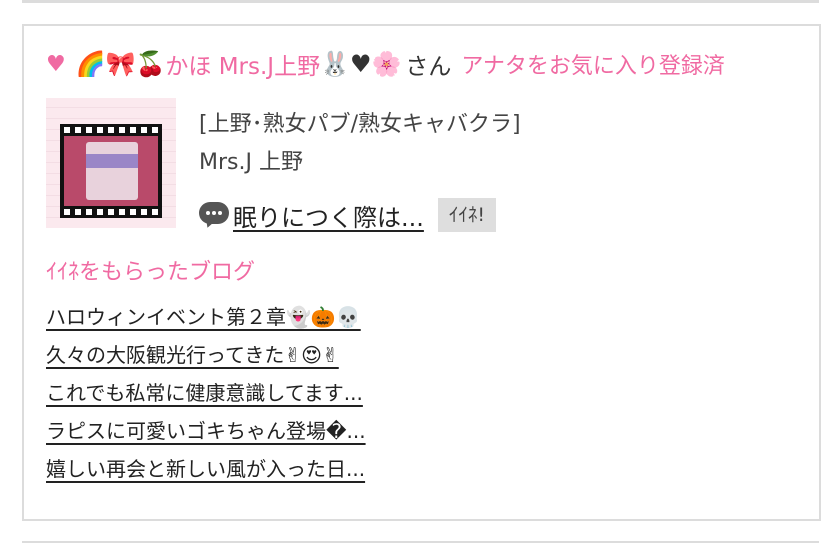 The height and width of the screenshot is (548, 840). I want to click on blog-thumbnail, so click(111, 163).